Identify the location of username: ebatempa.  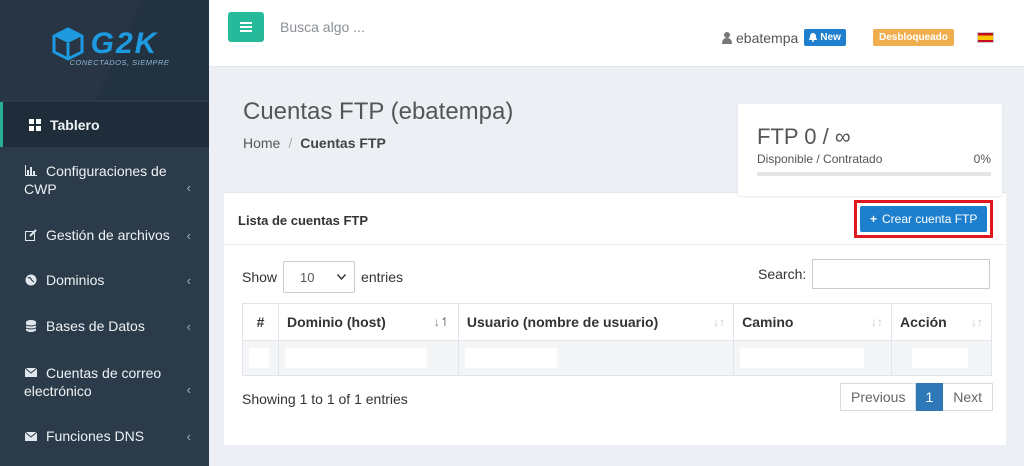
(767, 37).